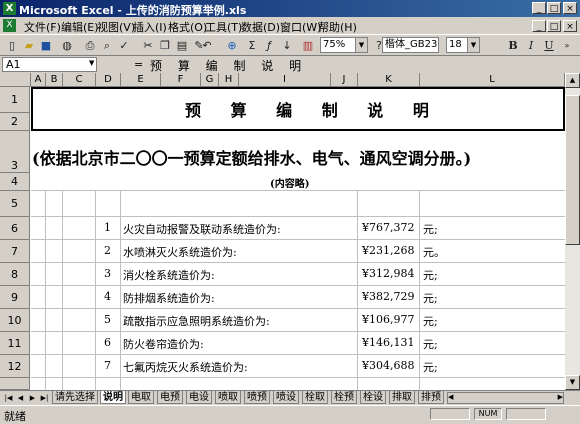 This screenshot has height=424, width=580. What do you see at coordinates (570, 26) in the screenshot?
I see `doc-close-button: ×` at bounding box center [570, 26].